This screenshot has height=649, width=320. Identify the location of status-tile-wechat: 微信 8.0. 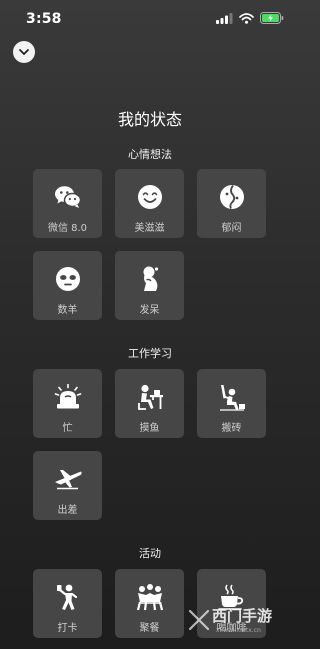
(67, 203).